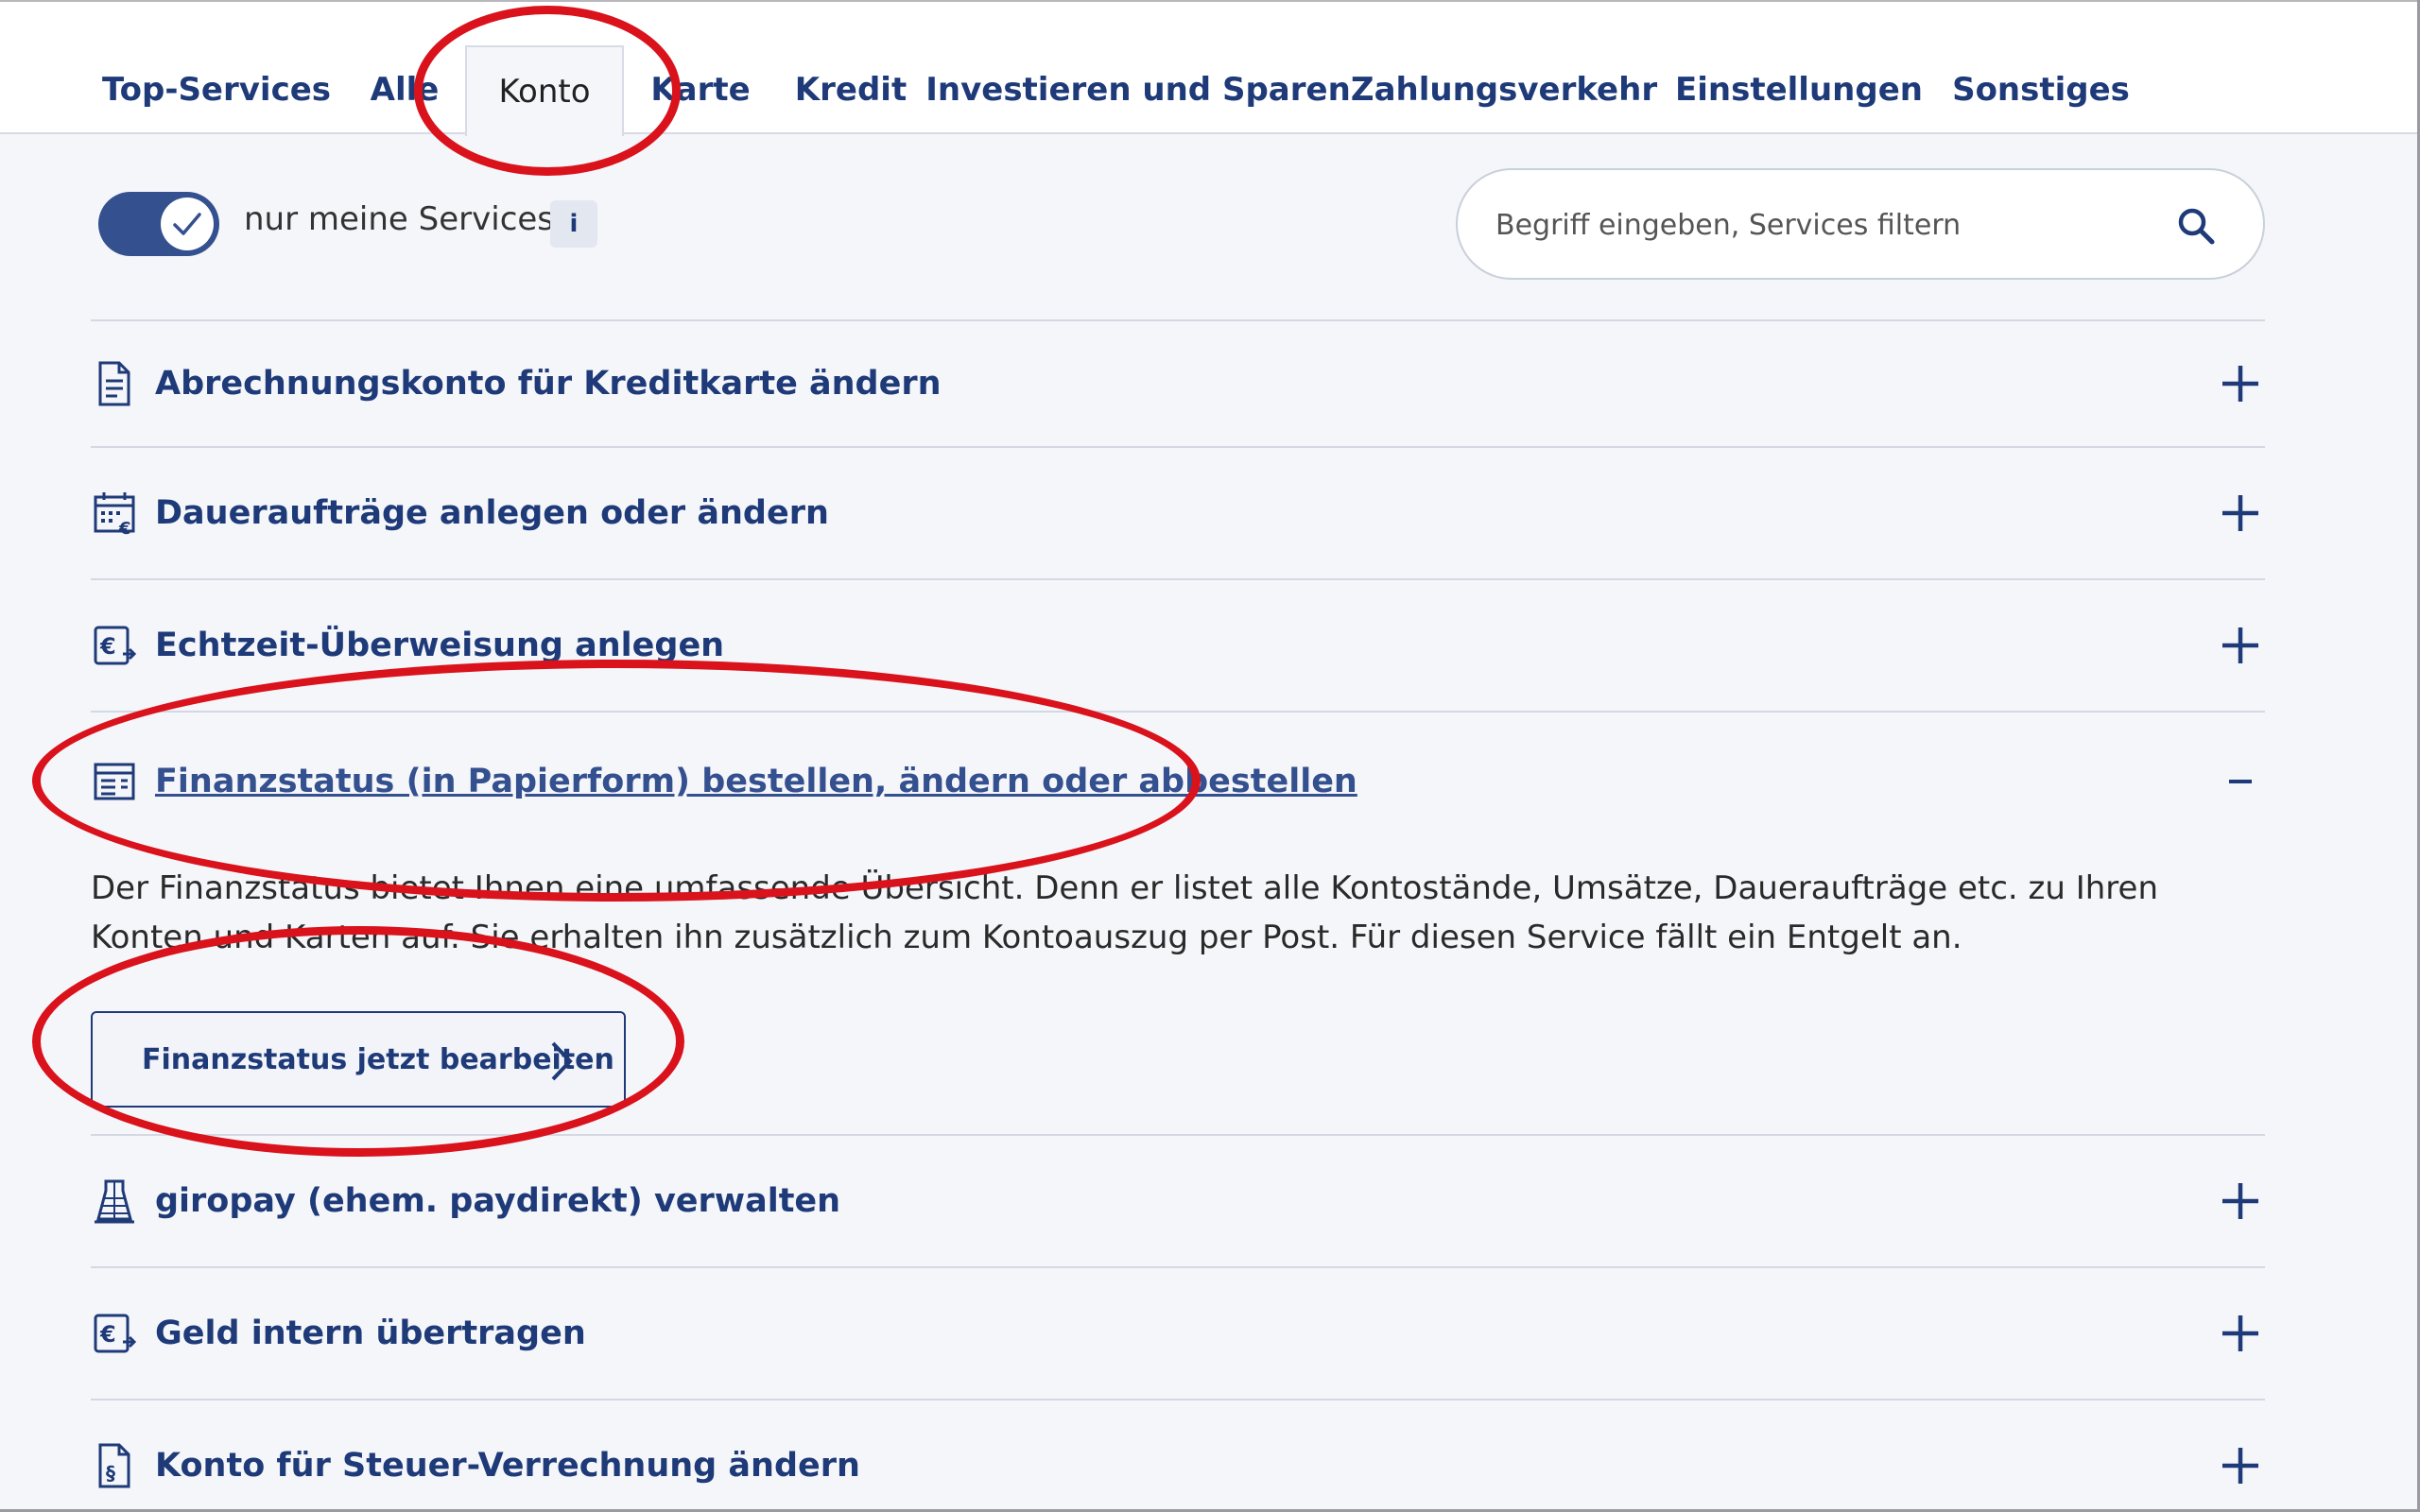  What do you see at coordinates (2041, 89) in the screenshot?
I see `tab-sonstiges: Sonstiges` at bounding box center [2041, 89].